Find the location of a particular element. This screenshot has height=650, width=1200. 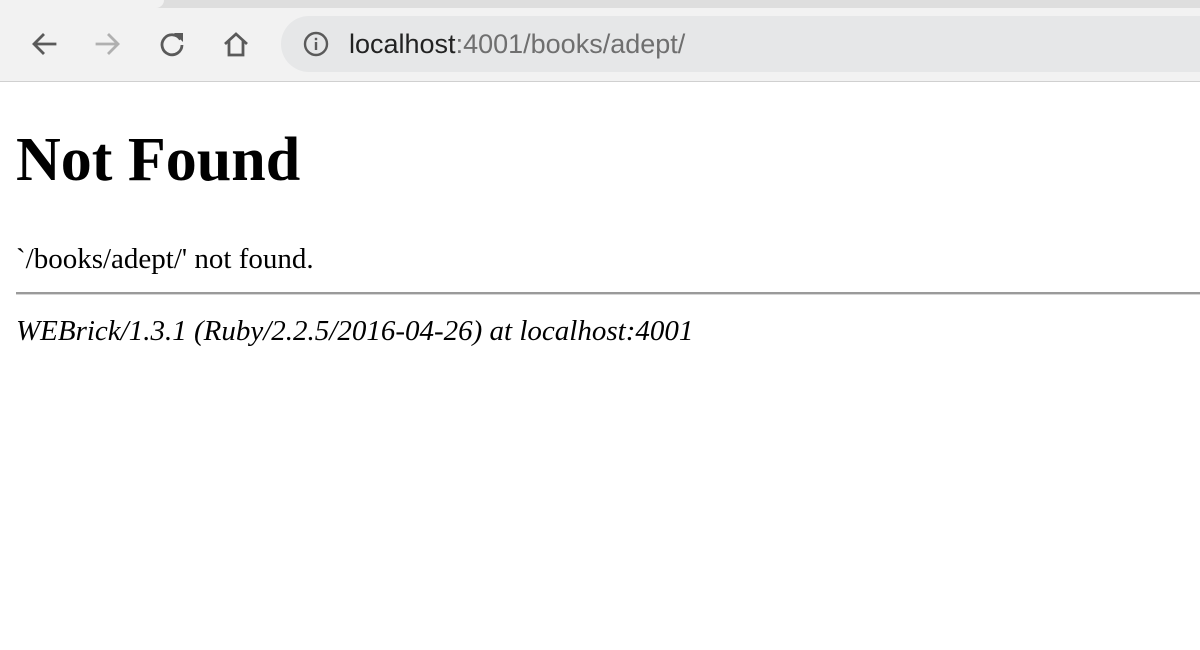

error-message: `/books/adept/' not found. is located at coordinates (165, 259).